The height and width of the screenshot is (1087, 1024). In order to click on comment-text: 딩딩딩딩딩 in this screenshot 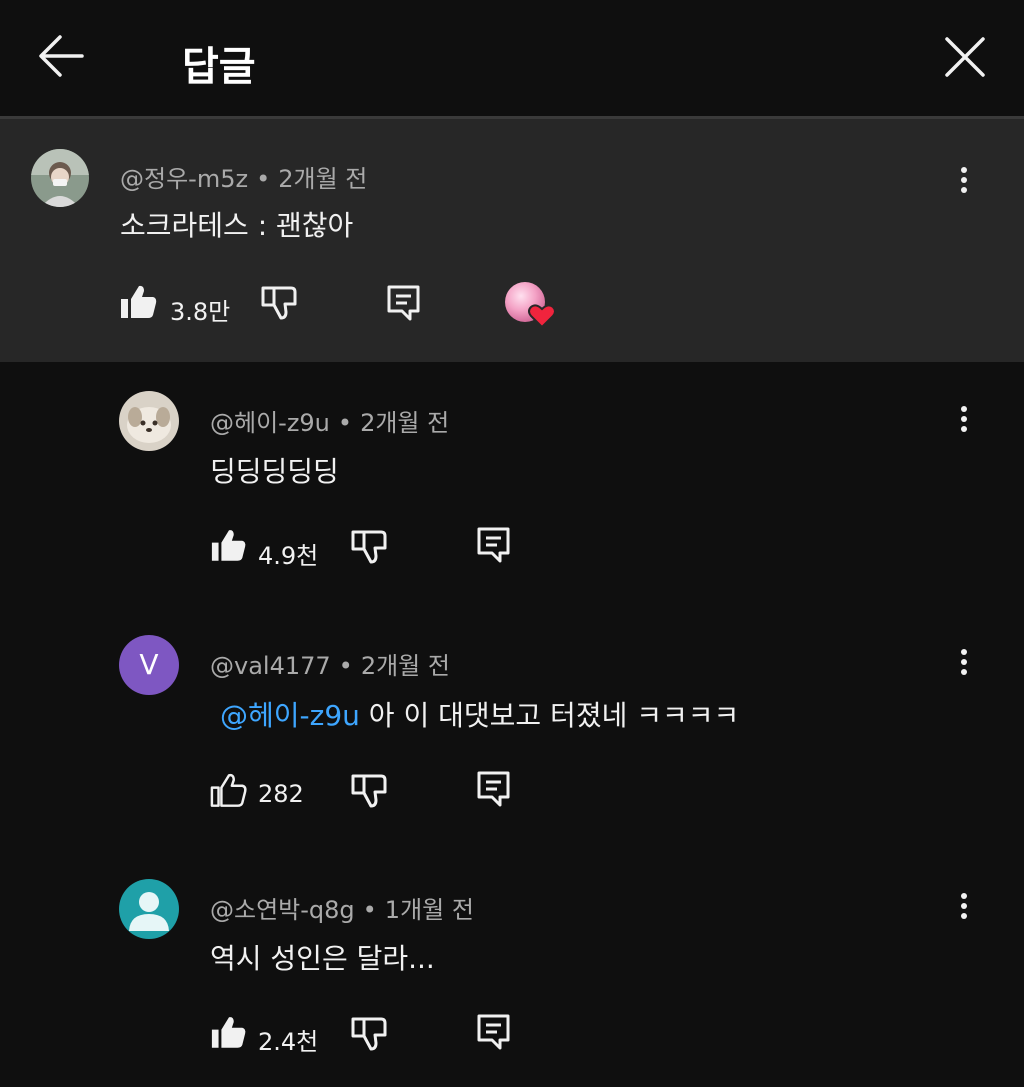, I will do `click(274, 471)`.